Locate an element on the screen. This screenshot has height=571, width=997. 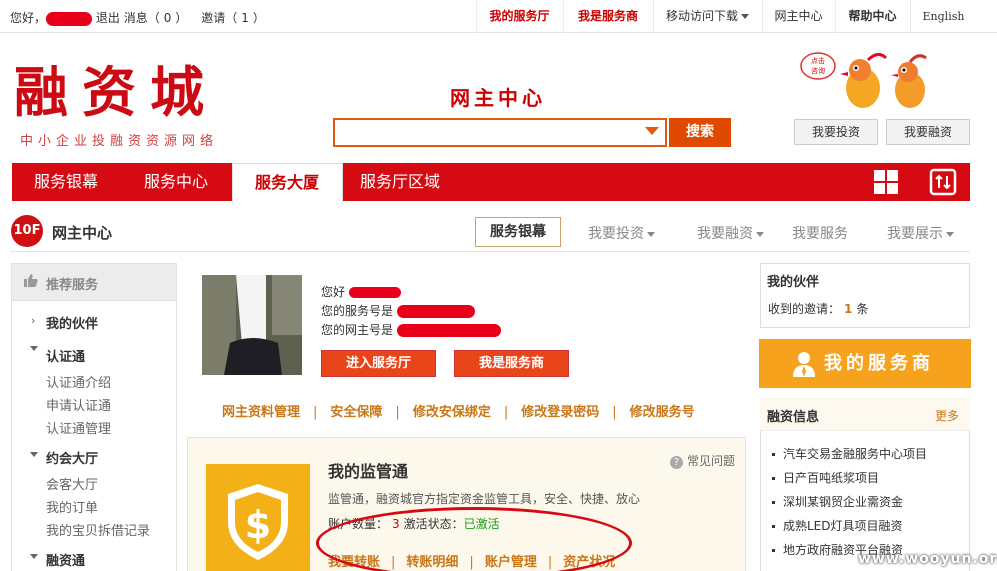
link-profile-manage: 网主资料管理 is located at coordinates (261, 412).